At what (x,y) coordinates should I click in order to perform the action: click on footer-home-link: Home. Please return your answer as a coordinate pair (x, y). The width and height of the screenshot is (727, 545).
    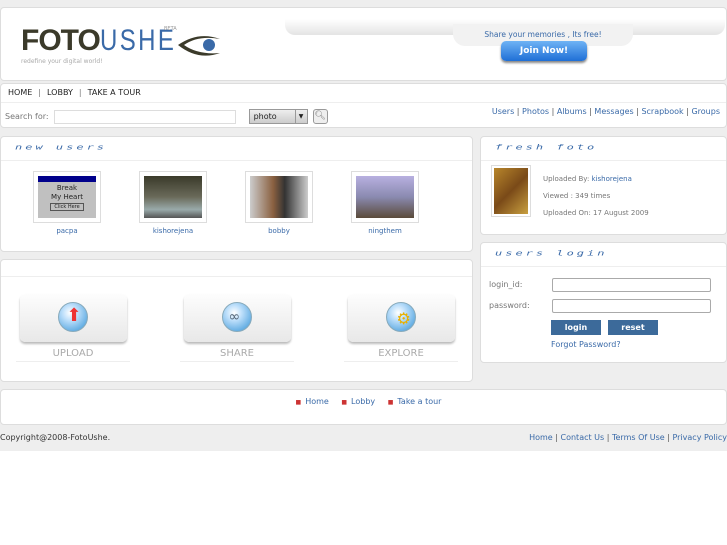
    Looking at the image, I should click on (317, 401).